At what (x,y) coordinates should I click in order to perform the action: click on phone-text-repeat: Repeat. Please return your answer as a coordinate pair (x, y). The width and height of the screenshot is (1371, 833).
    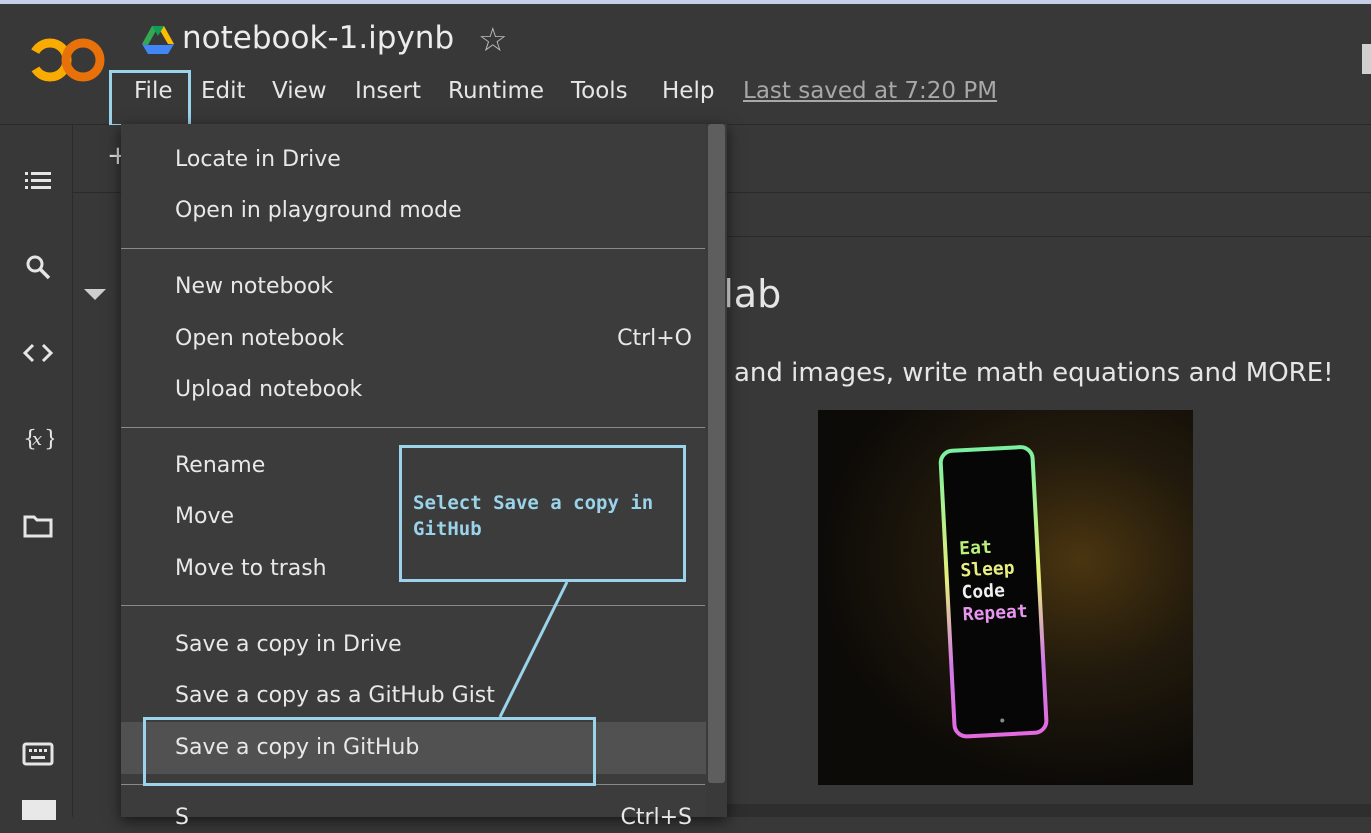
    Looking at the image, I should click on (995, 613).